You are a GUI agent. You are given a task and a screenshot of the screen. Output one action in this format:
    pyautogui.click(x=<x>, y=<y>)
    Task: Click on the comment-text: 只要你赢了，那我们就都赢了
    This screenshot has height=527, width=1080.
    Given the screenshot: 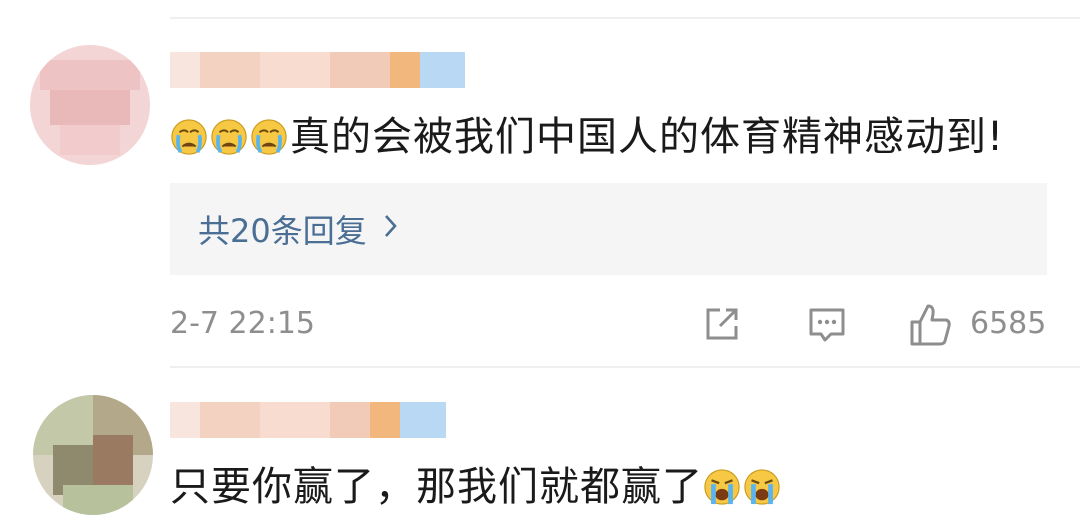 What is the action you would take?
    pyautogui.click(x=476, y=487)
    